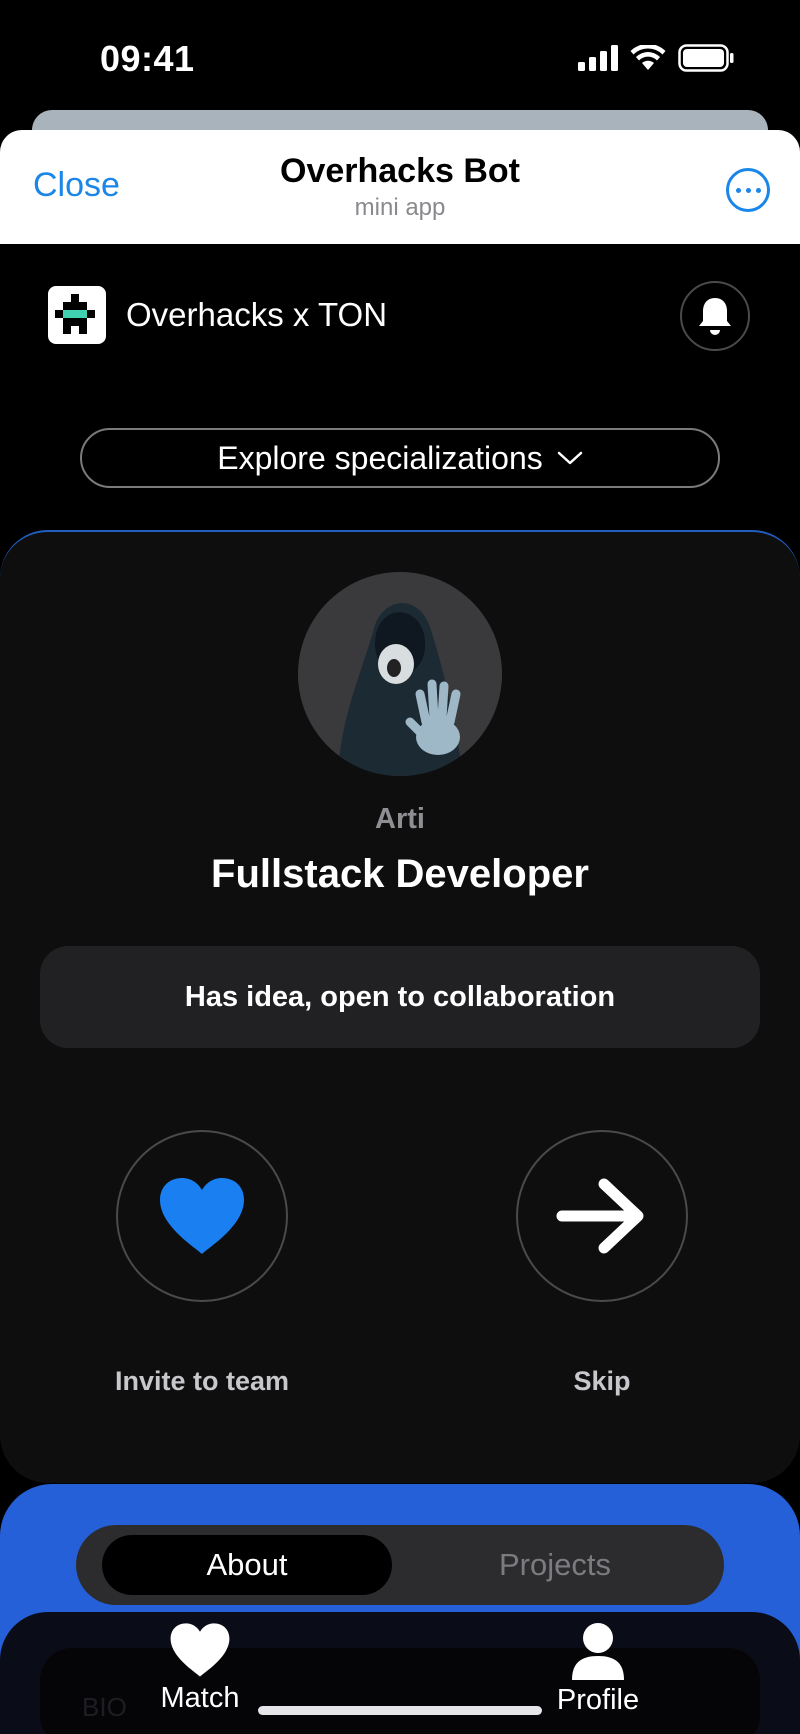  I want to click on more-options-button, so click(748, 190).